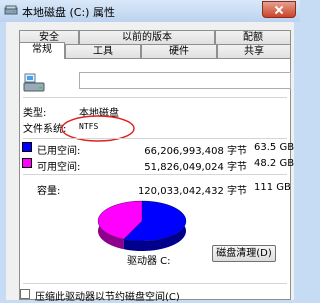 This screenshot has height=303, width=320. Describe the element at coordinates (195, 151) in the screenshot. I see `used-space-bytes: 66,206,993,408 字节` at that location.